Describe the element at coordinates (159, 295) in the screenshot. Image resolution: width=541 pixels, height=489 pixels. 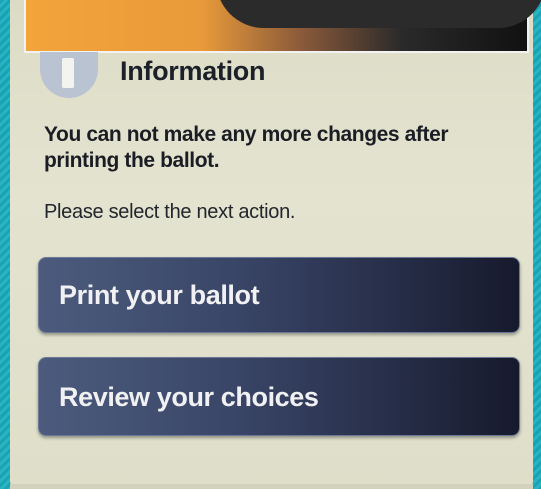
I see `print-ballot-label: Print your ballot` at that location.